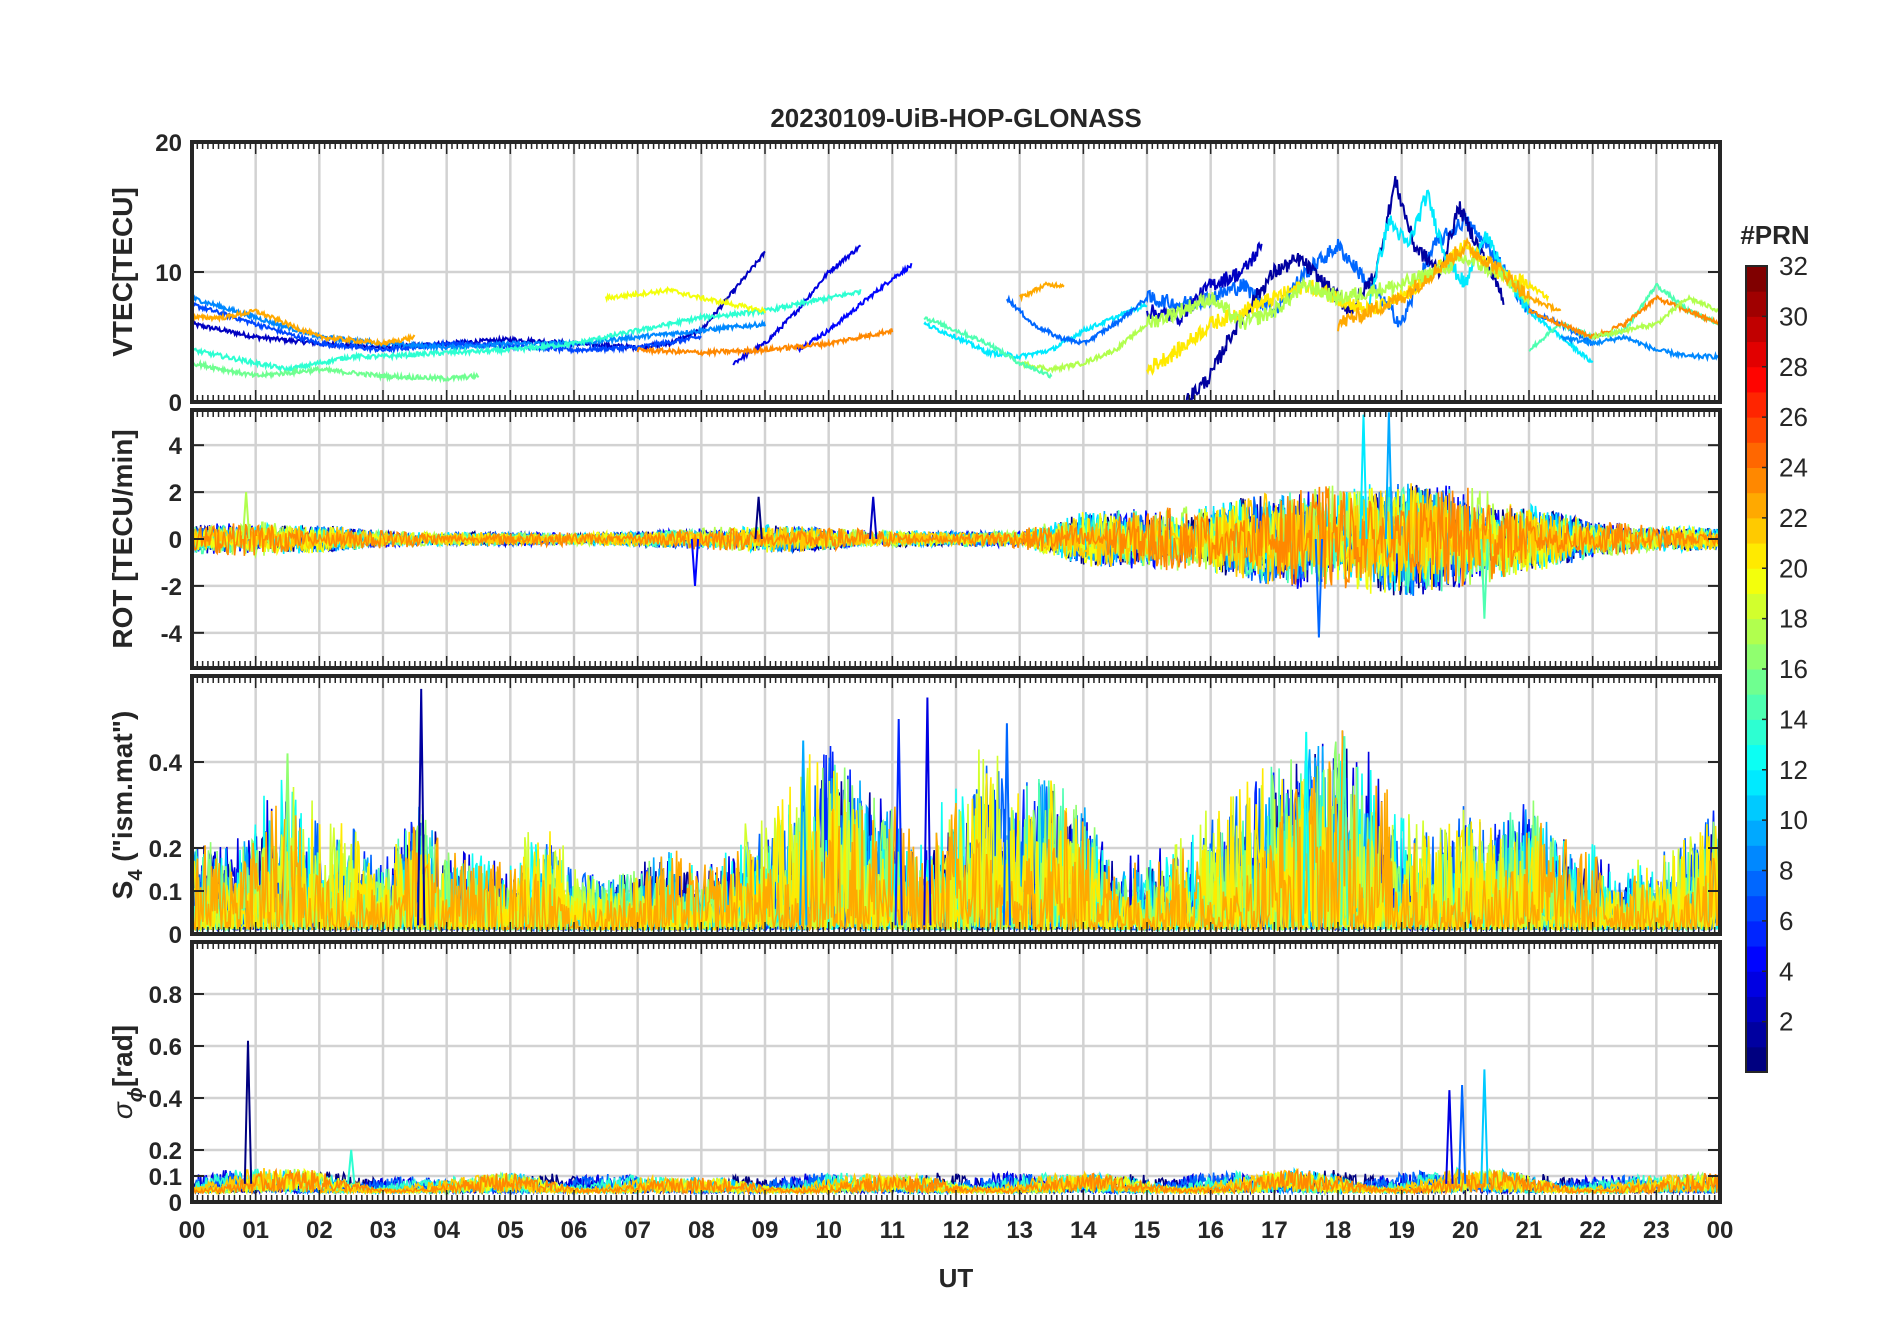 The width and height of the screenshot is (1902, 1330). I want to click on colorbar-tick-label: 10, so click(1793, 820).